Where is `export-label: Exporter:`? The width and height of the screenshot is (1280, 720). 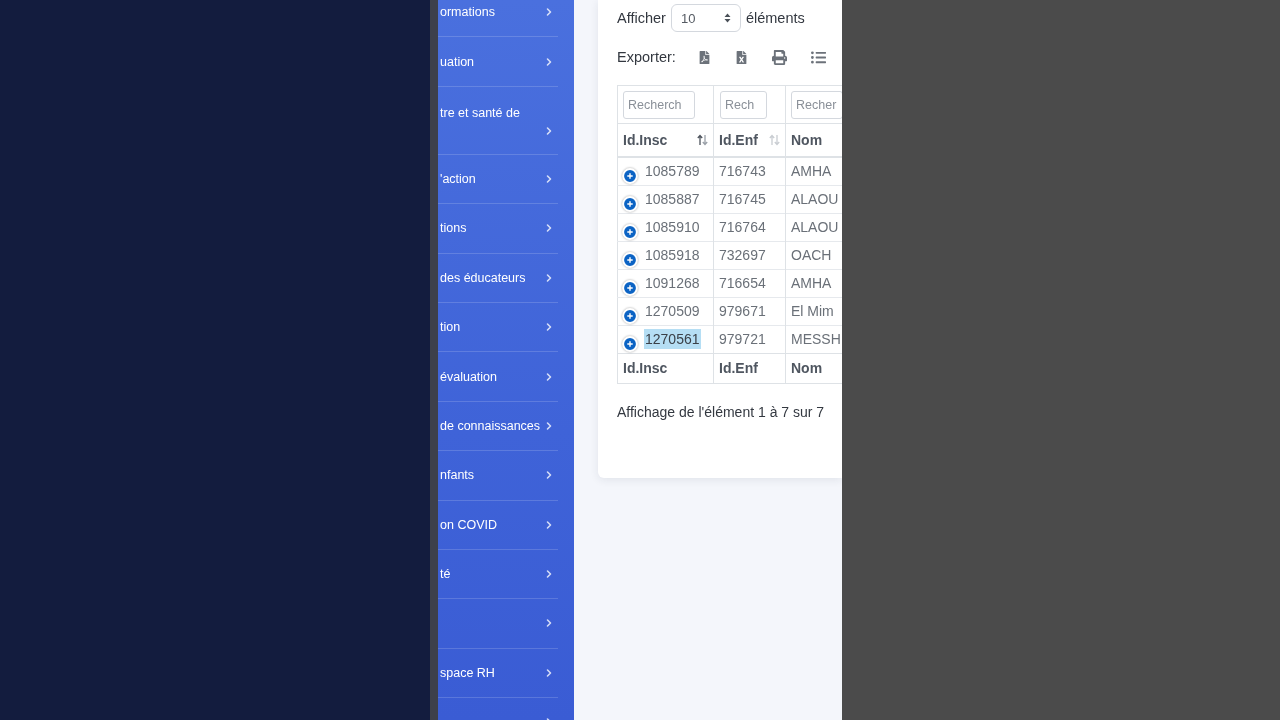 export-label: Exporter: is located at coordinates (646, 57).